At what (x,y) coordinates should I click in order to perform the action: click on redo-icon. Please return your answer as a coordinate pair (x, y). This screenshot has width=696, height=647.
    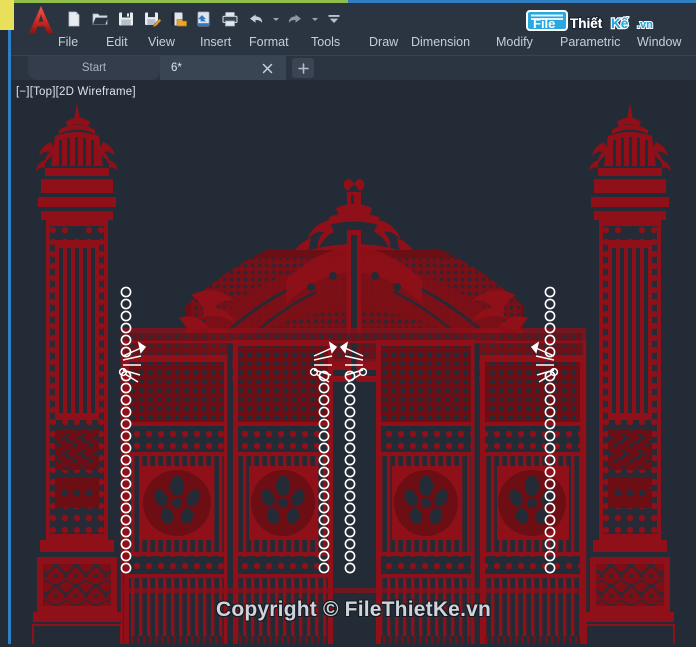
    Looking at the image, I should click on (295, 19).